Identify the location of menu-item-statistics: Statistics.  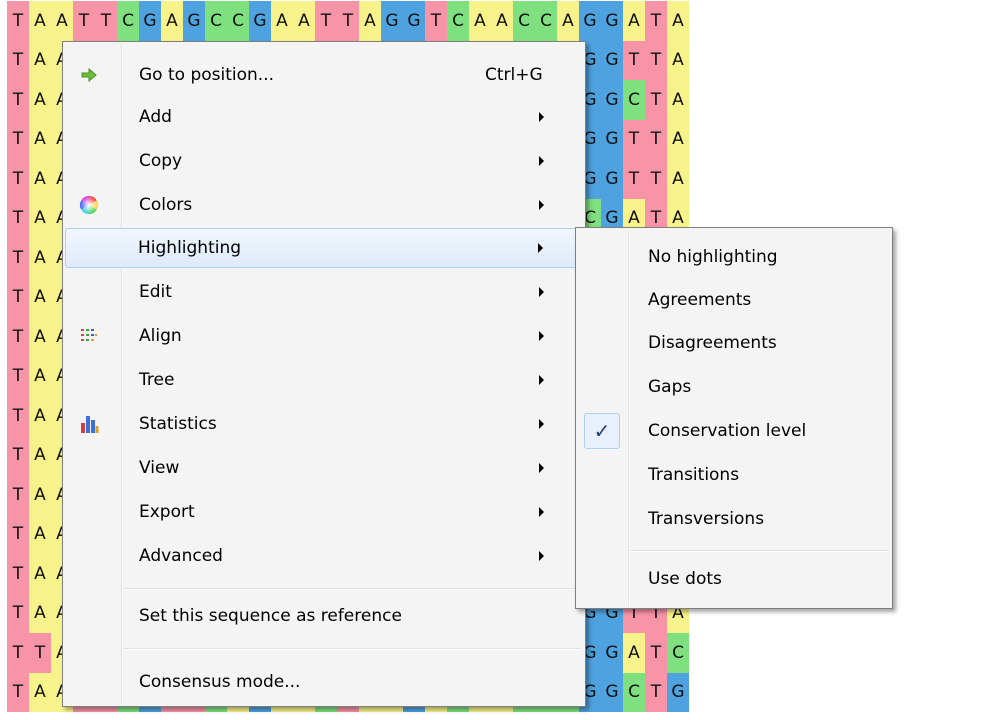
(324, 424).